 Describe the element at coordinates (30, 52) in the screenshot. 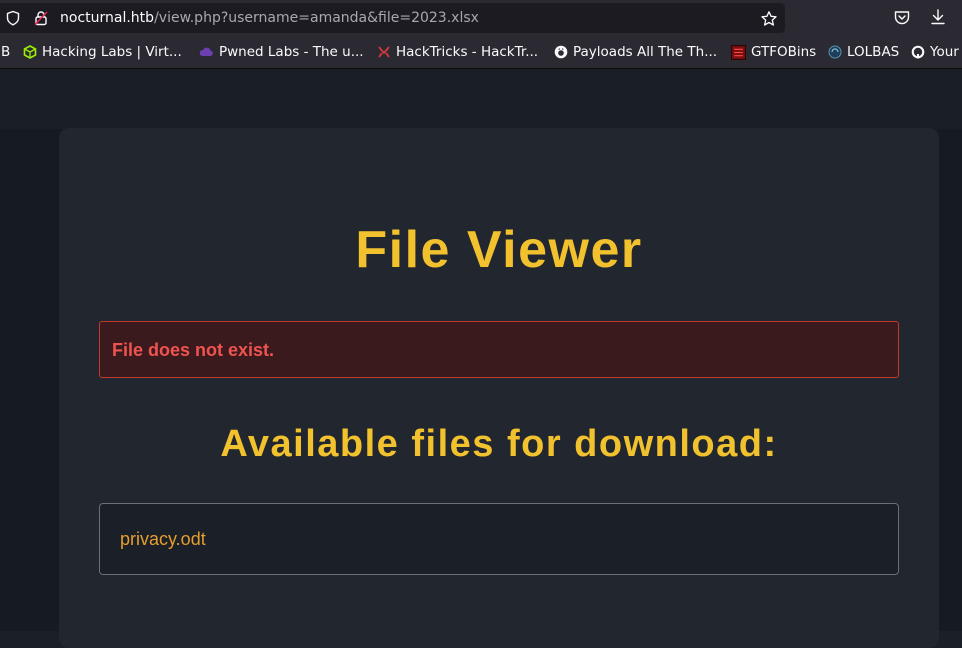

I see `cube-icon` at that location.